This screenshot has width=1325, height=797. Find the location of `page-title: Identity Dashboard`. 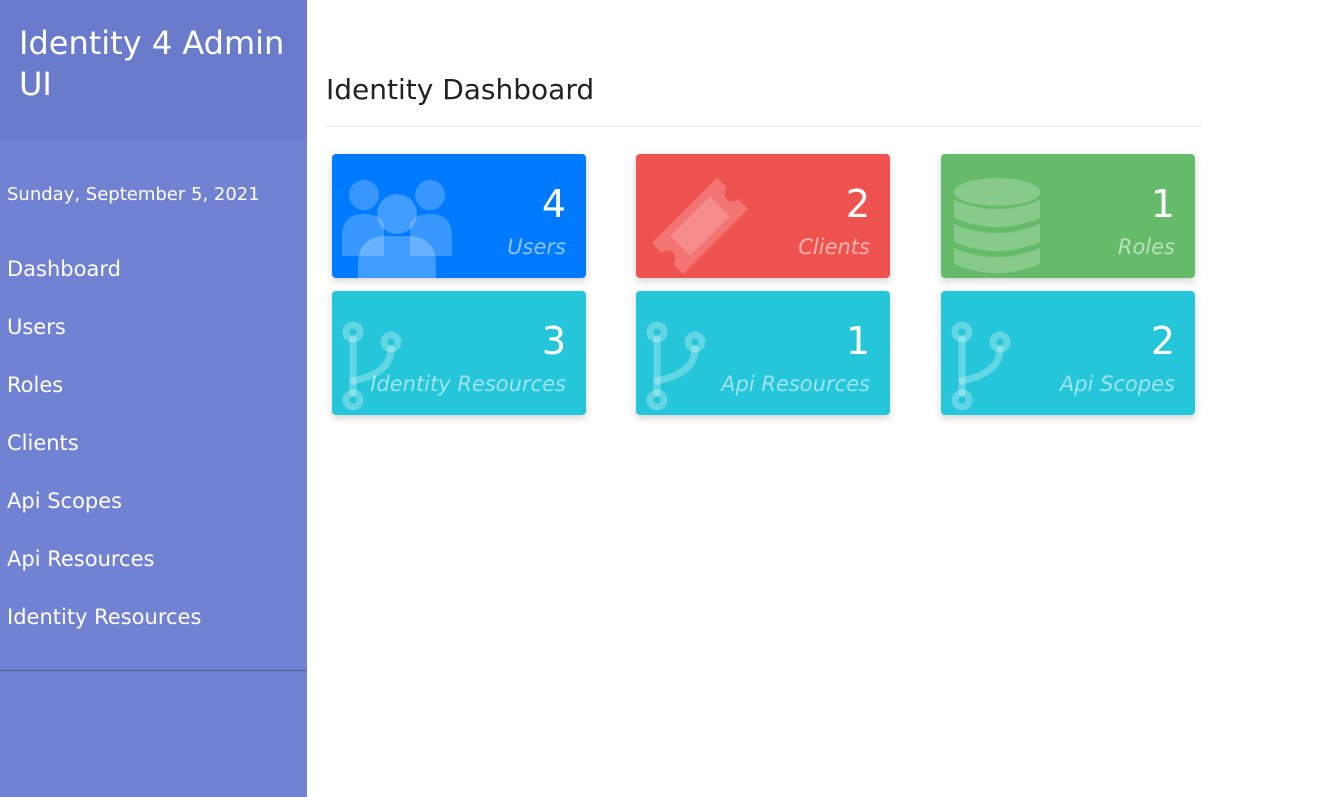

page-title: Identity Dashboard is located at coordinates (460, 89).